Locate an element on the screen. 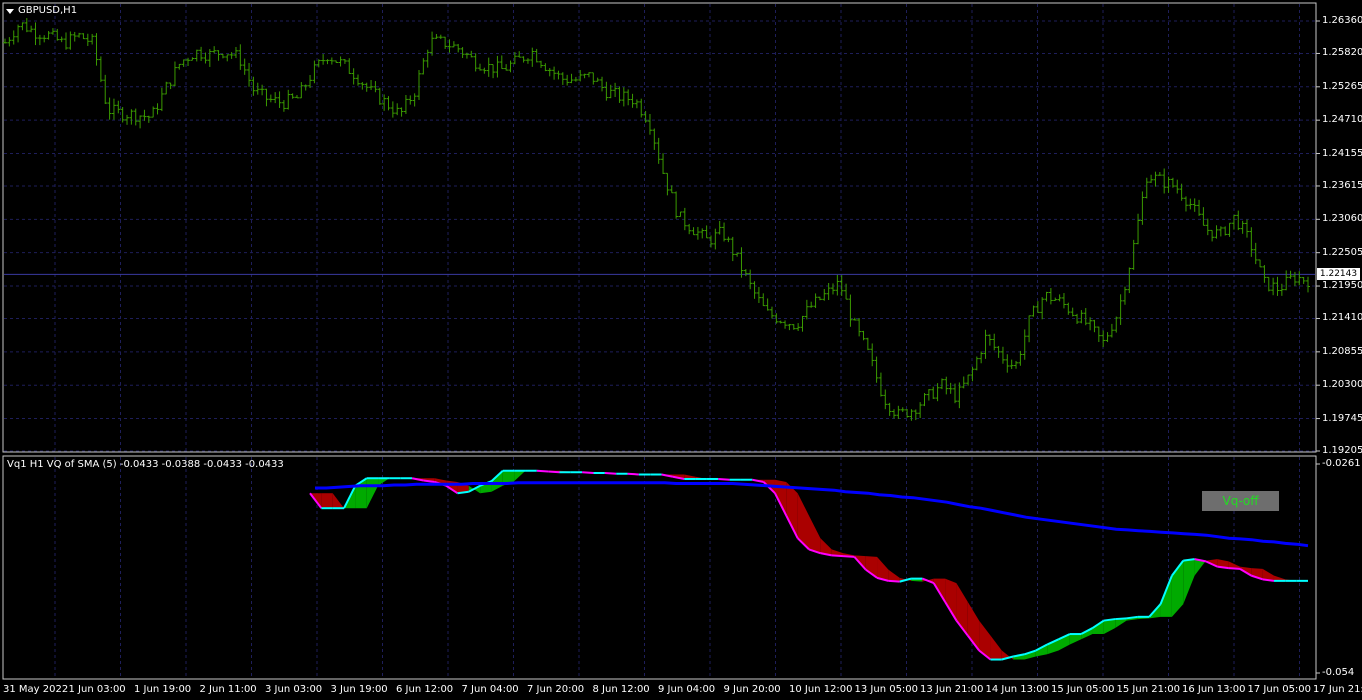 The height and width of the screenshot is (700, 1362). price-axis-label: 1.20855 is located at coordinates (1342, 351).